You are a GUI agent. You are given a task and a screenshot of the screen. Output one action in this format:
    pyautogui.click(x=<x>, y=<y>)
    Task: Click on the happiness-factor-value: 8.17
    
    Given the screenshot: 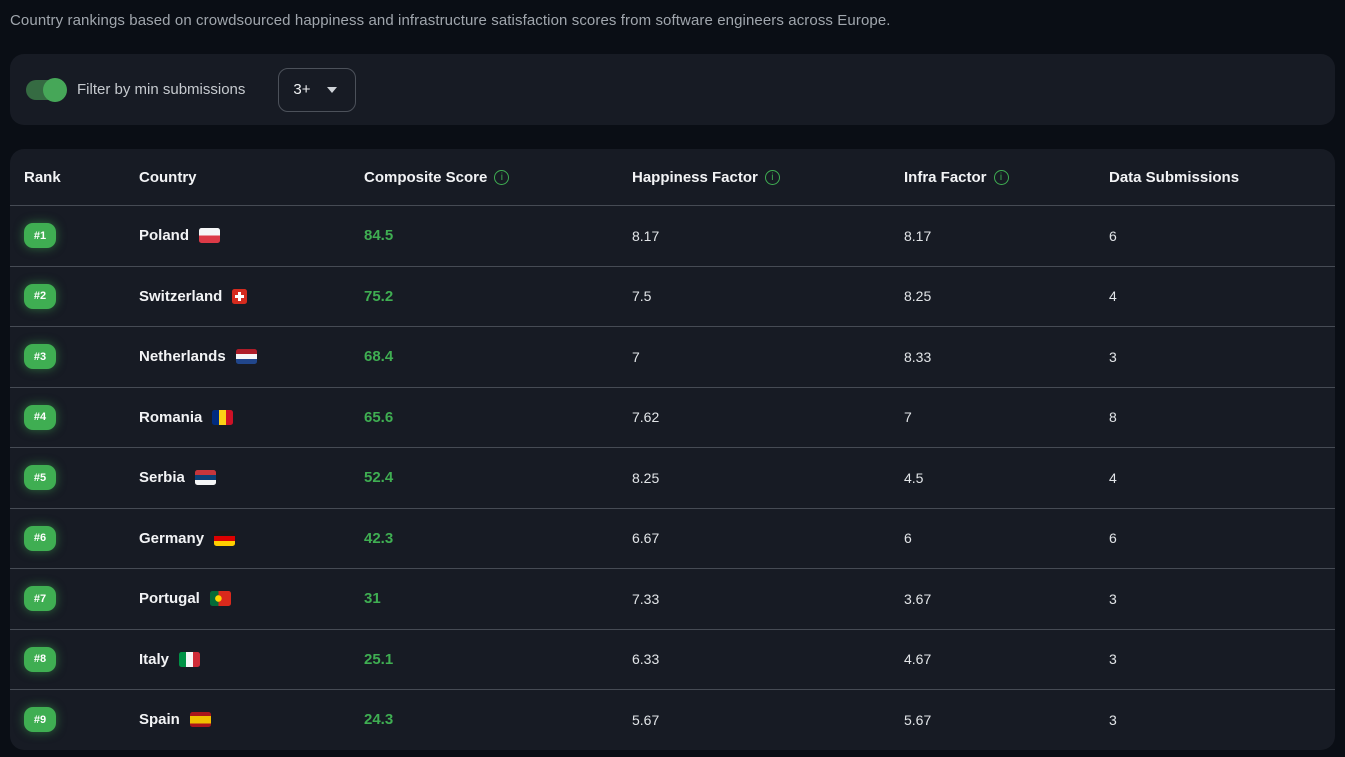 What is the action you would take?
    pyautogui.click(x=646, y=235)
    